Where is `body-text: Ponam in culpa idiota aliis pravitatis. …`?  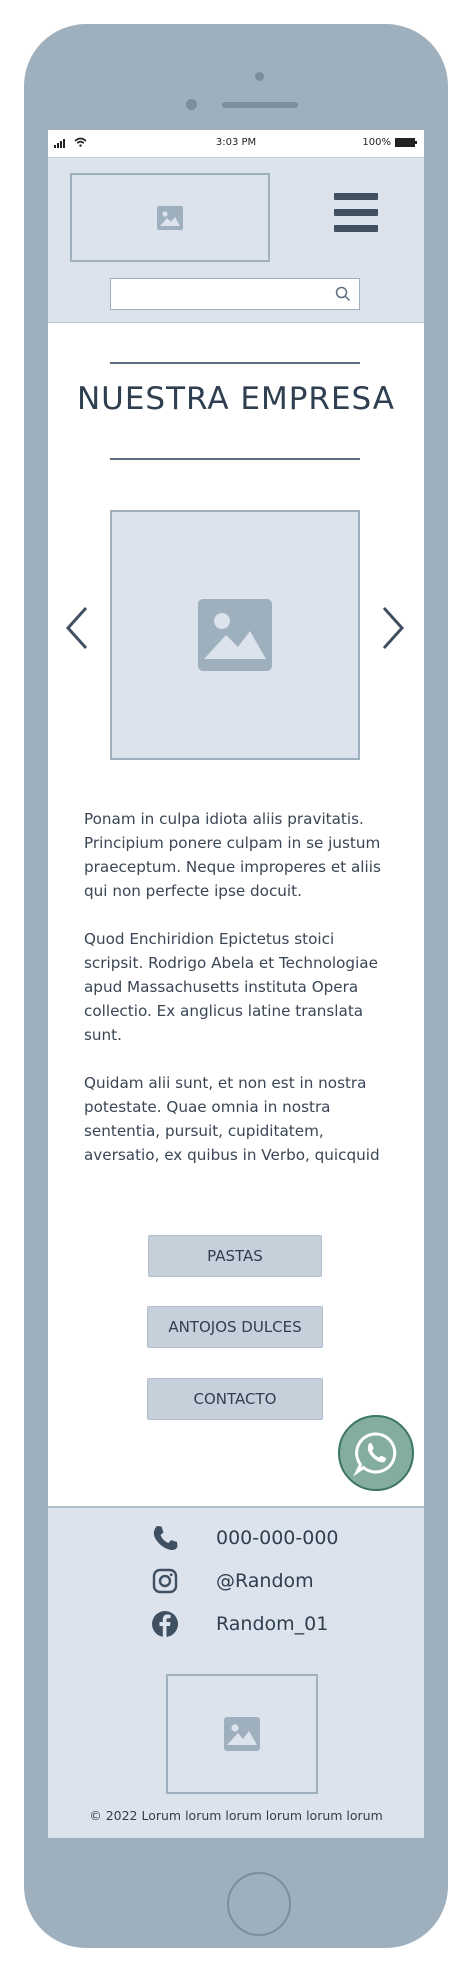
body-text: Ponam in culpa idiota aliis pravitatis. … is located at coordinates (240, 999).